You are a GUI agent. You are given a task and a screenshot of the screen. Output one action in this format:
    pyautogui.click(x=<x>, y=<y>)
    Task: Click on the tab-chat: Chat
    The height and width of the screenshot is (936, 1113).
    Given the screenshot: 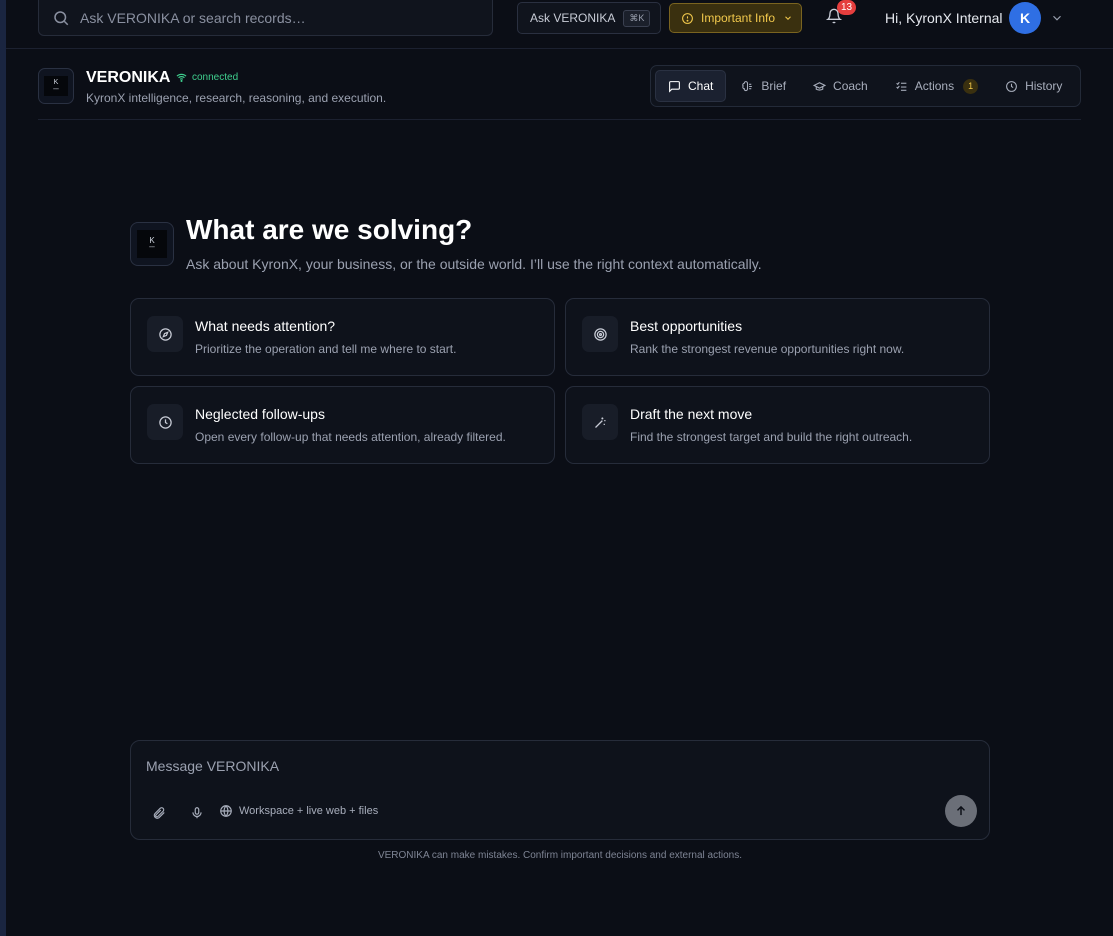 What is the action you would take?
    pyautogui.click(x=691, y=86)
    